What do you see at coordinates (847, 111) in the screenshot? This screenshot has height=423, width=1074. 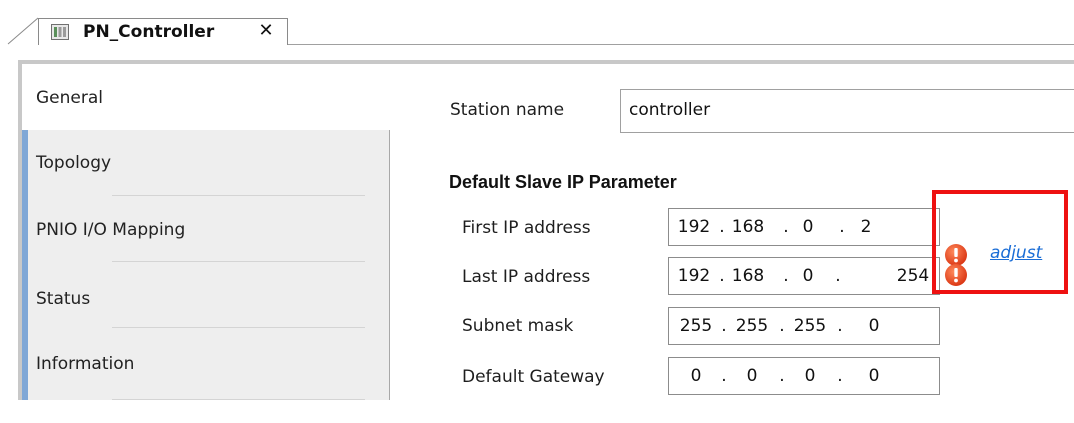 I see `station-name-input: controller` at bounding box center [847, 111].